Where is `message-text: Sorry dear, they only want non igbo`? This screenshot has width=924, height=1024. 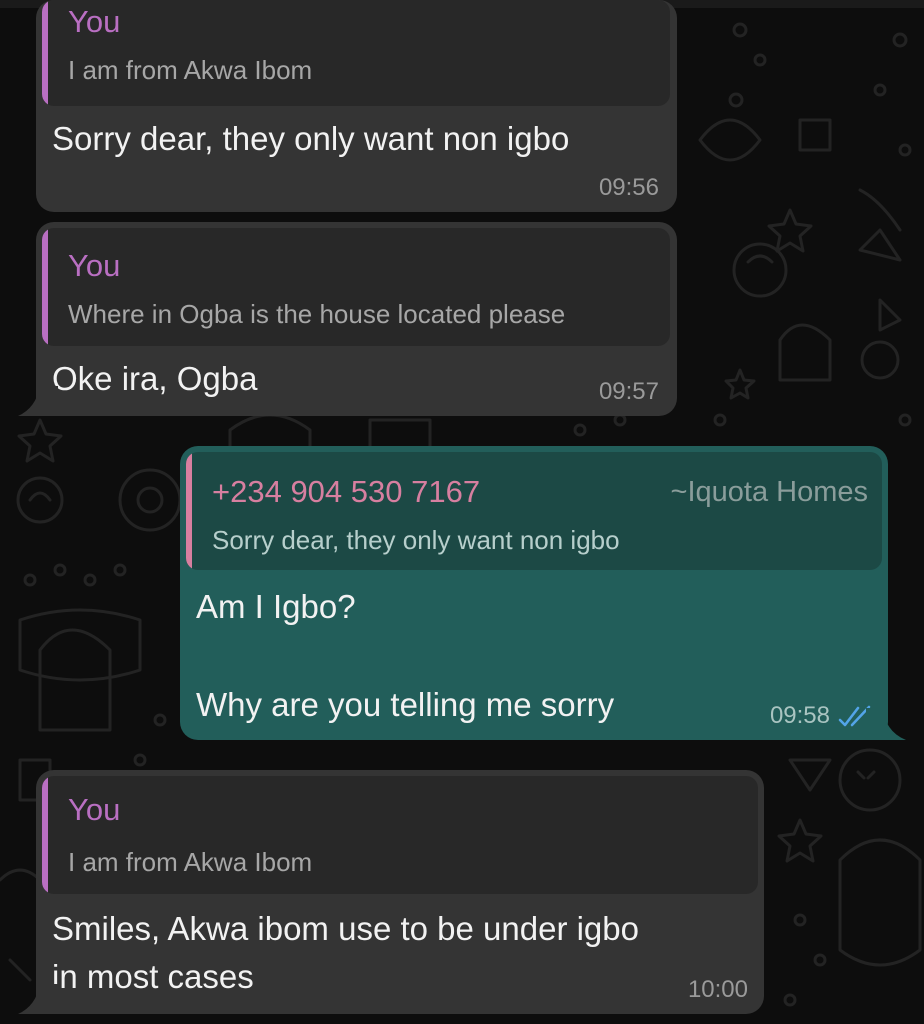 message-text: Sorry dear, they only want non igbo is located at coordinates (311, 138).